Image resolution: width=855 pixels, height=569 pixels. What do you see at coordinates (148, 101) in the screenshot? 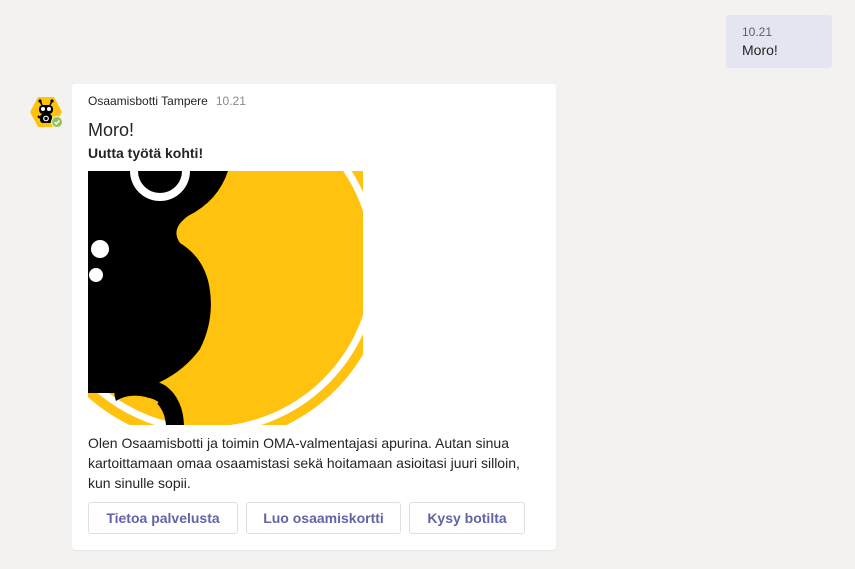
I see `sender-name: Osaamisbotti Tampere` at bounding box center [148, 101].